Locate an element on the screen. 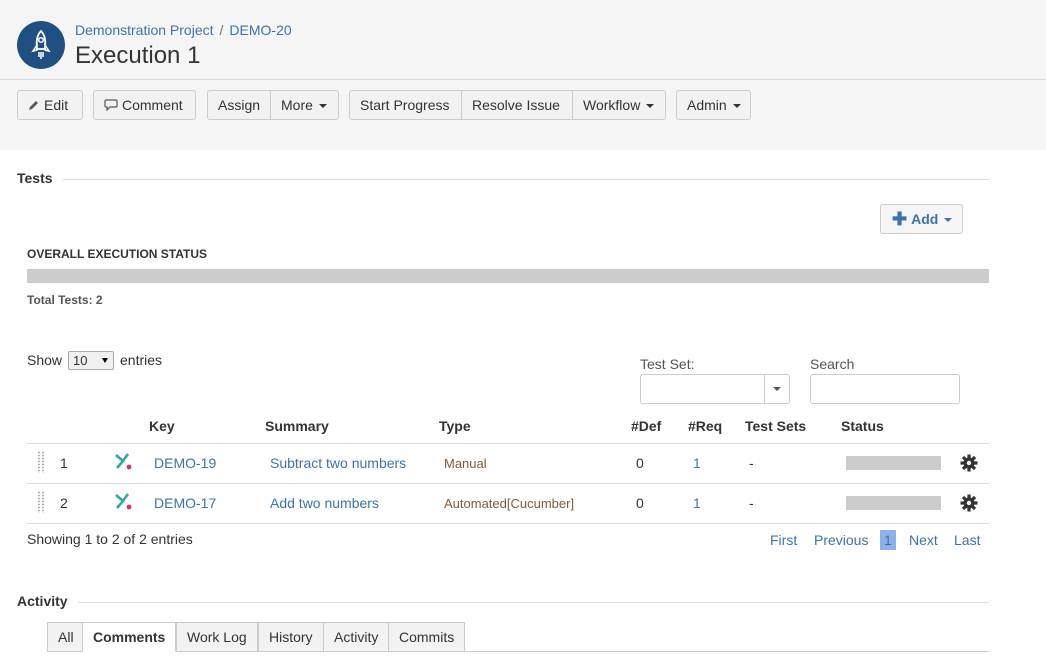 This screenshot has width=1046, height=659. column-header-type: Type is located at coordinates (455, 426).